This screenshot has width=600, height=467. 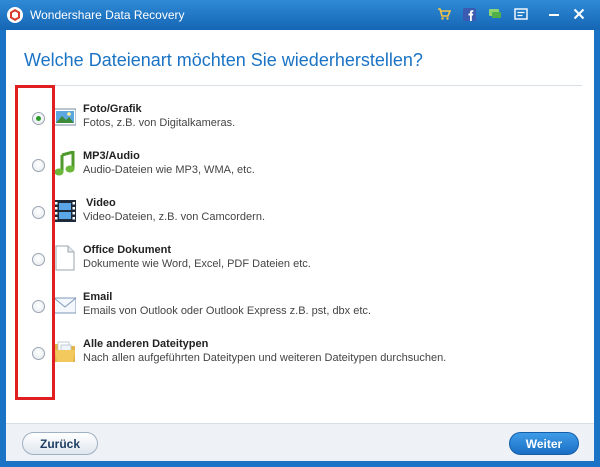 What do you see at coordinates (300, 442) in the screenshot?
I see `footer-bar: Zurück Weiter` at bounding box center [300, 442].